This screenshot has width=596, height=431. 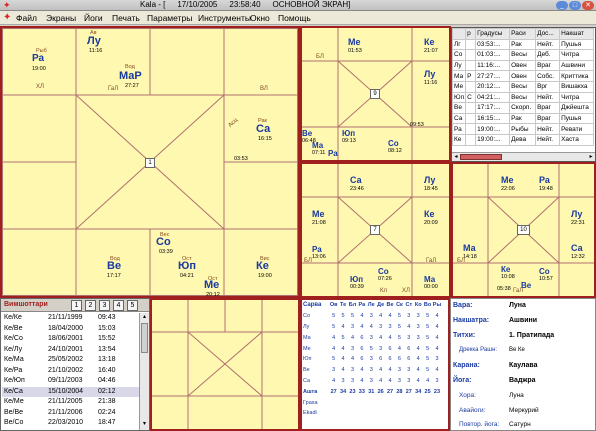 I want to click on table-row: Ра 19:00:... Рыбы Нейт. Ревати, so click(x=523, y=129).